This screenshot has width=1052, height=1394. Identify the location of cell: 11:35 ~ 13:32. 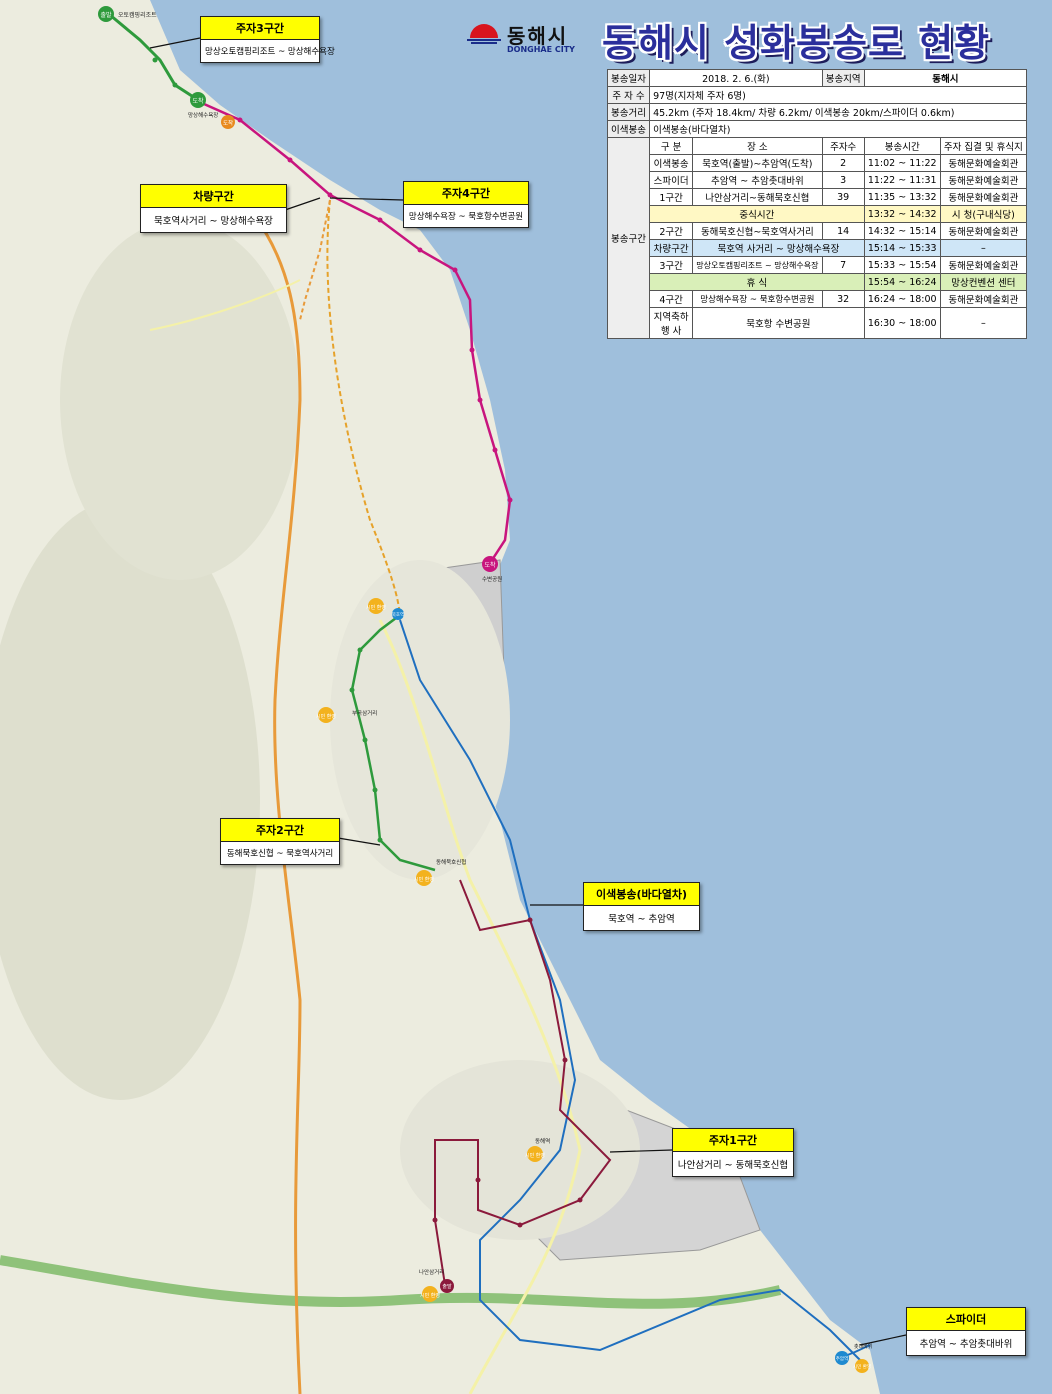
(902, 197).